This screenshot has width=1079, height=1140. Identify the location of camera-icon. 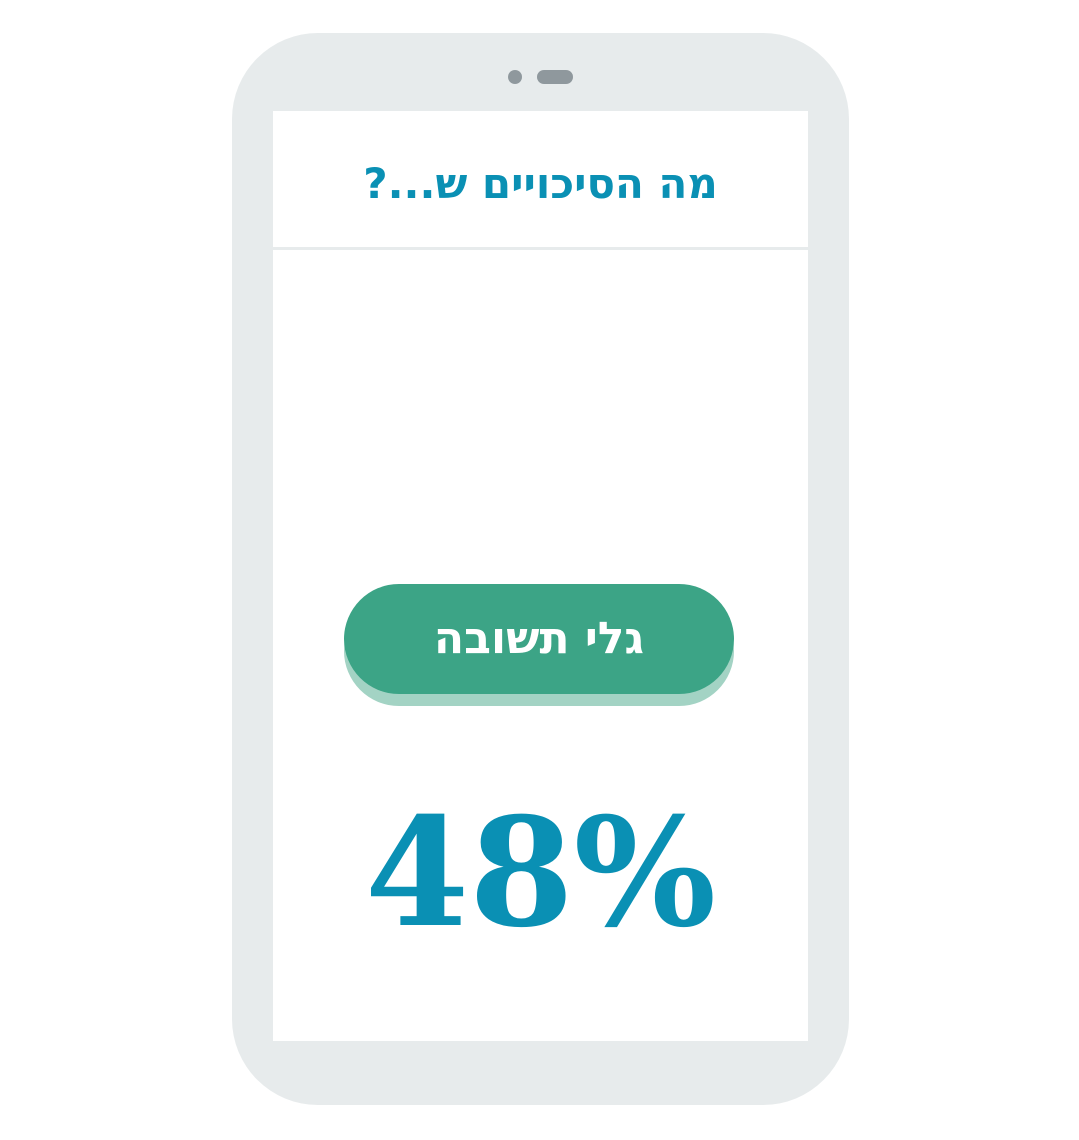
(515, 77).